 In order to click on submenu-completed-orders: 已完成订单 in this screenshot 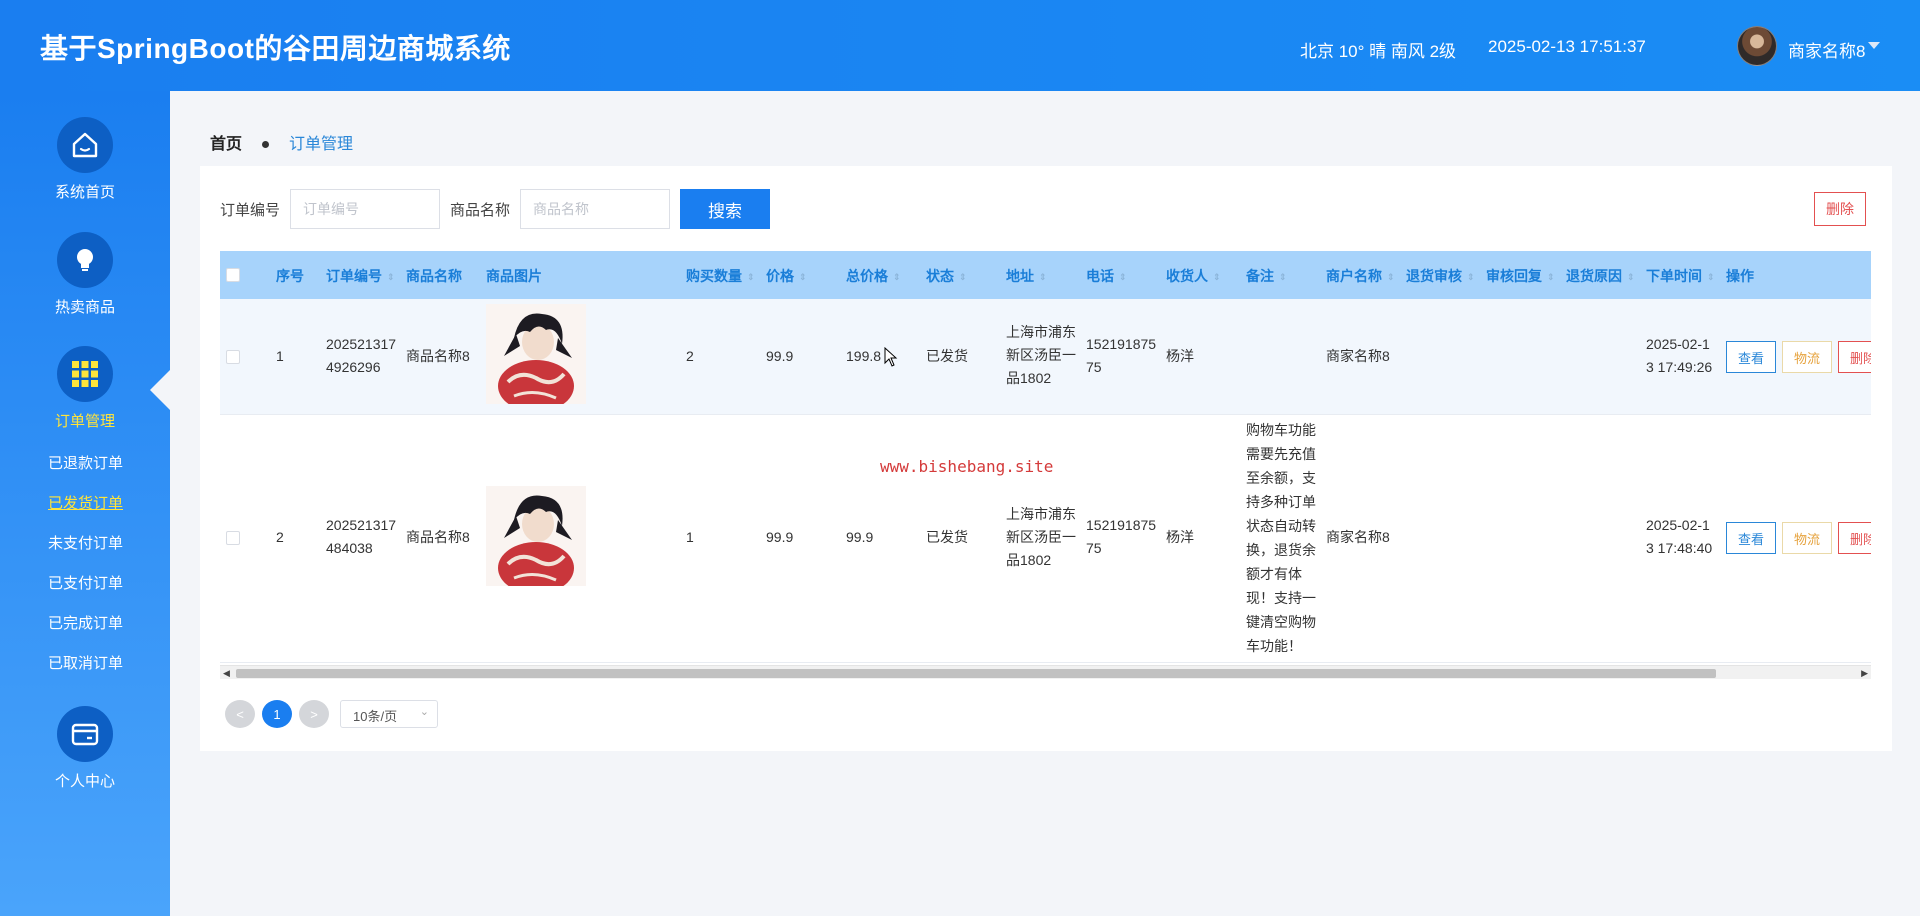, I will do `click(85, 622)`.